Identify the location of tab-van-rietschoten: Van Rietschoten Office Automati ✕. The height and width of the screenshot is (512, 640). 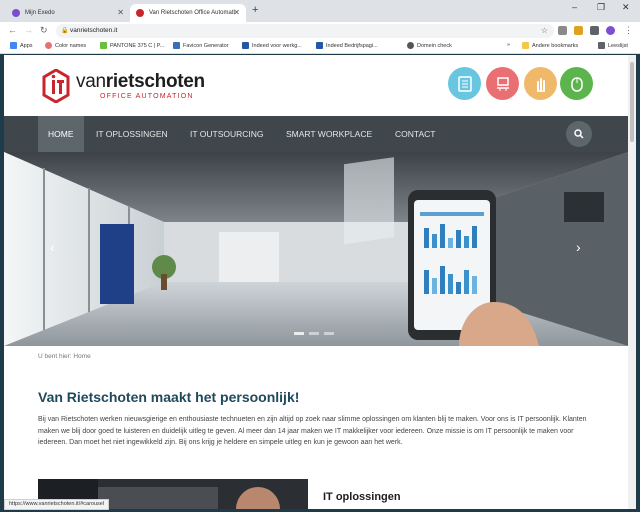
(188, 13).